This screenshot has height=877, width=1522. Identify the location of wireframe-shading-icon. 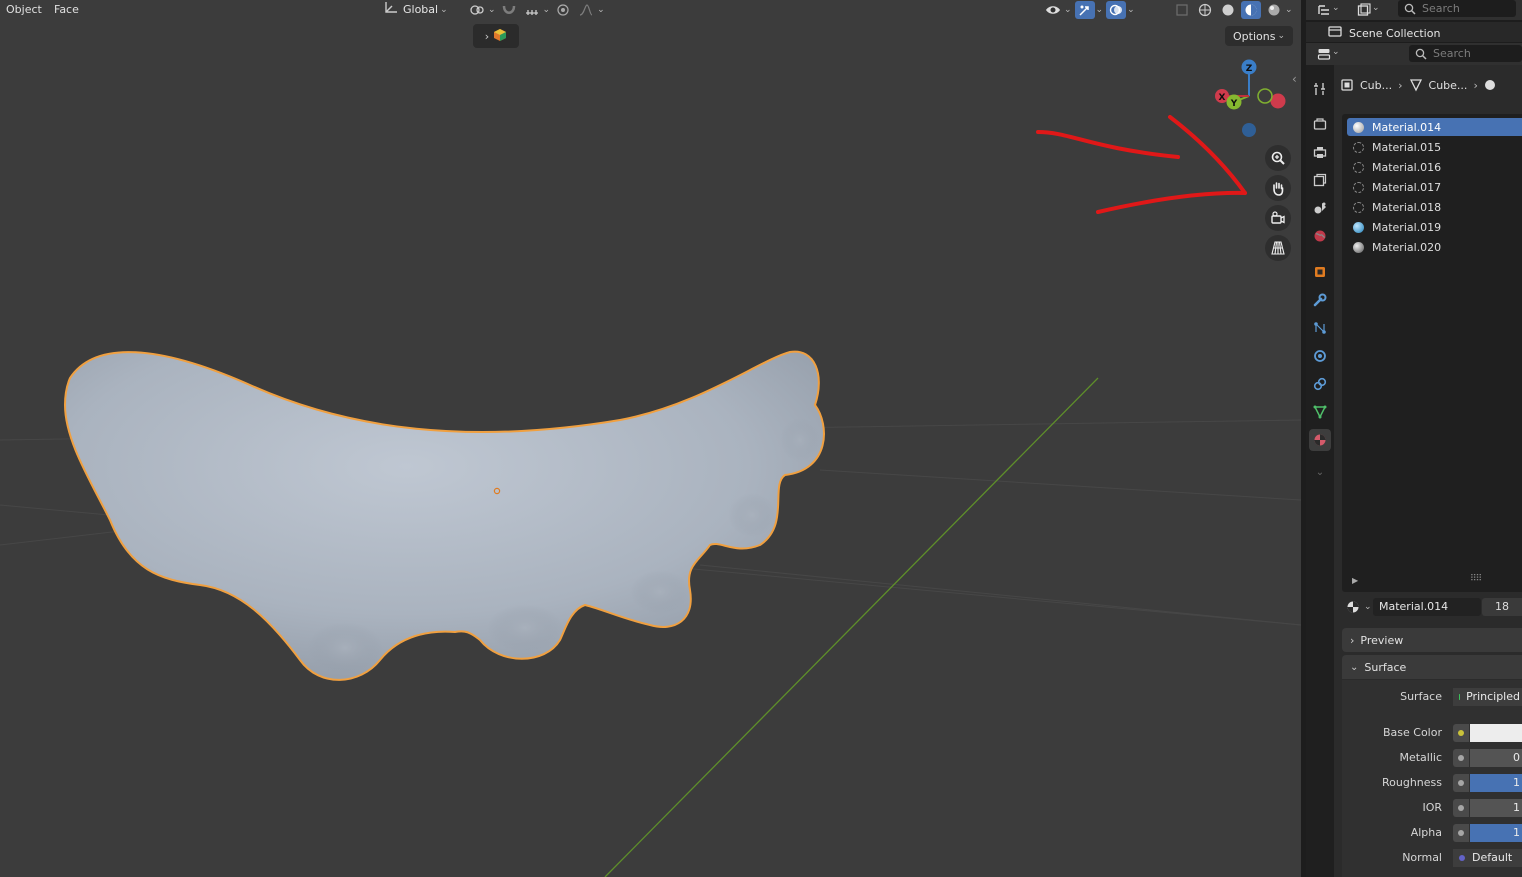
(1205, 10).